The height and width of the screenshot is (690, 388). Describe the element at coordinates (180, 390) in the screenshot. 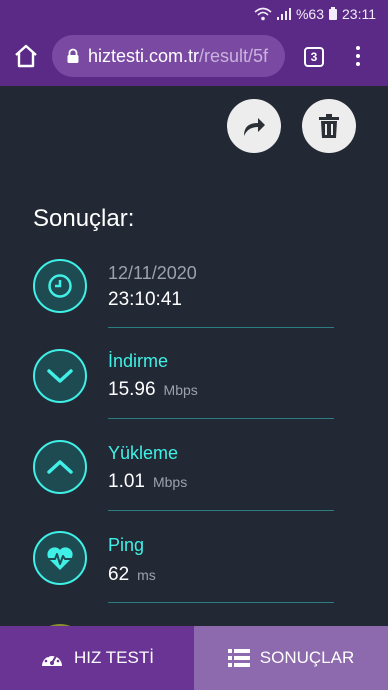

I see `download-unit: Mbps` at that location.